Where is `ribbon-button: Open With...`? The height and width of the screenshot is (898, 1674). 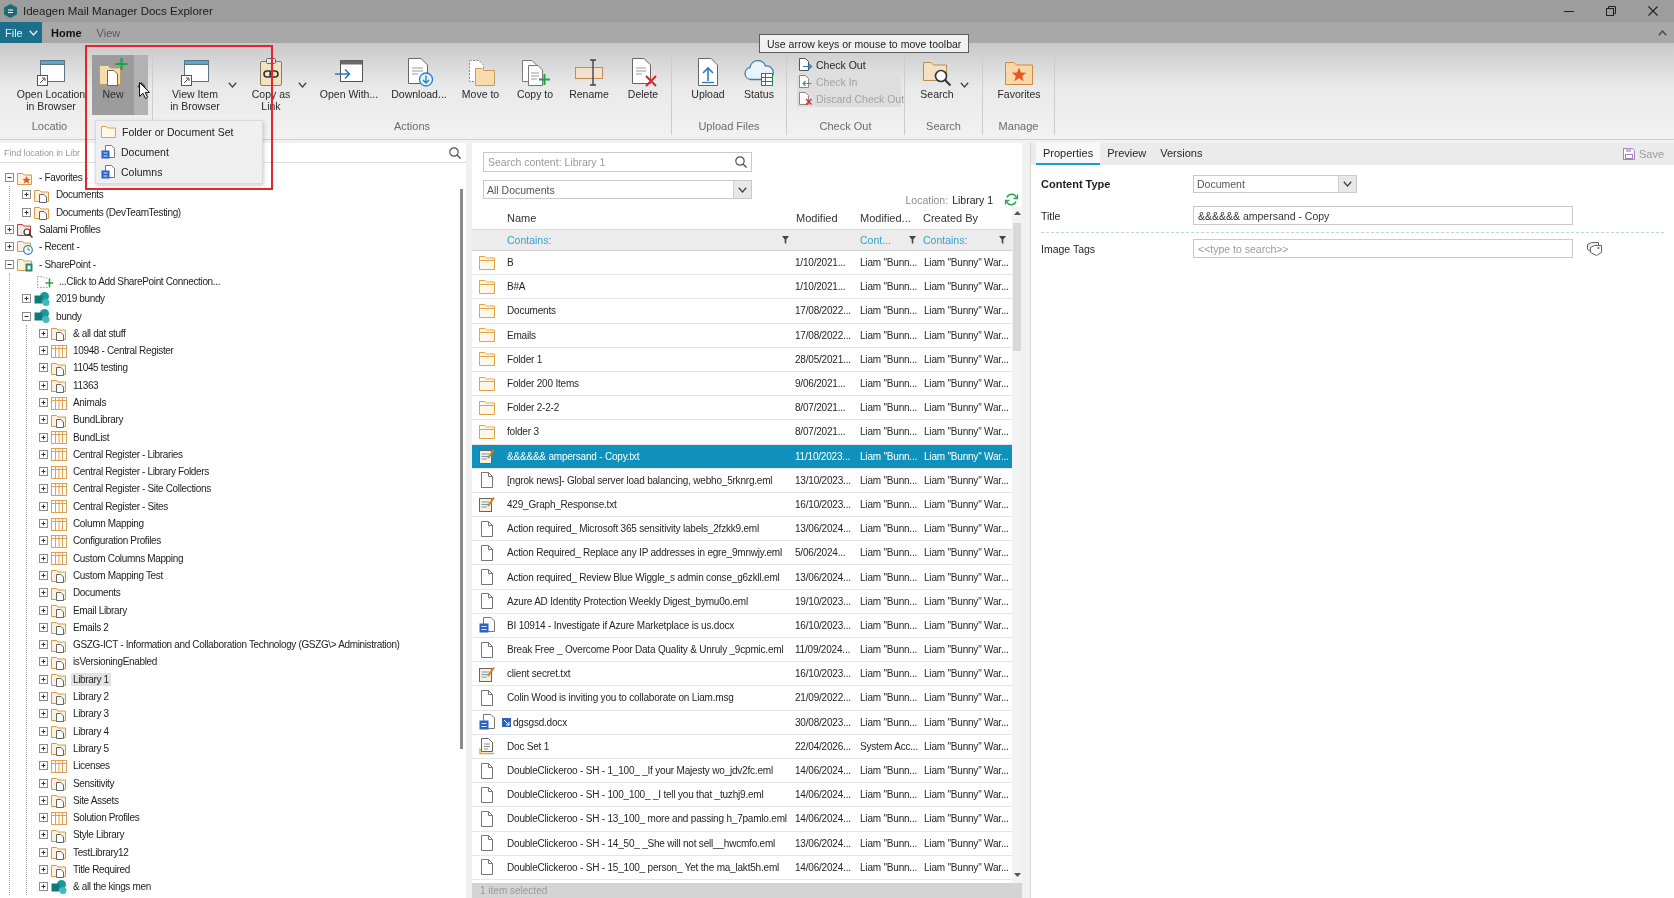 ribbon-button: Open With... is located at coordinates (349, 85).